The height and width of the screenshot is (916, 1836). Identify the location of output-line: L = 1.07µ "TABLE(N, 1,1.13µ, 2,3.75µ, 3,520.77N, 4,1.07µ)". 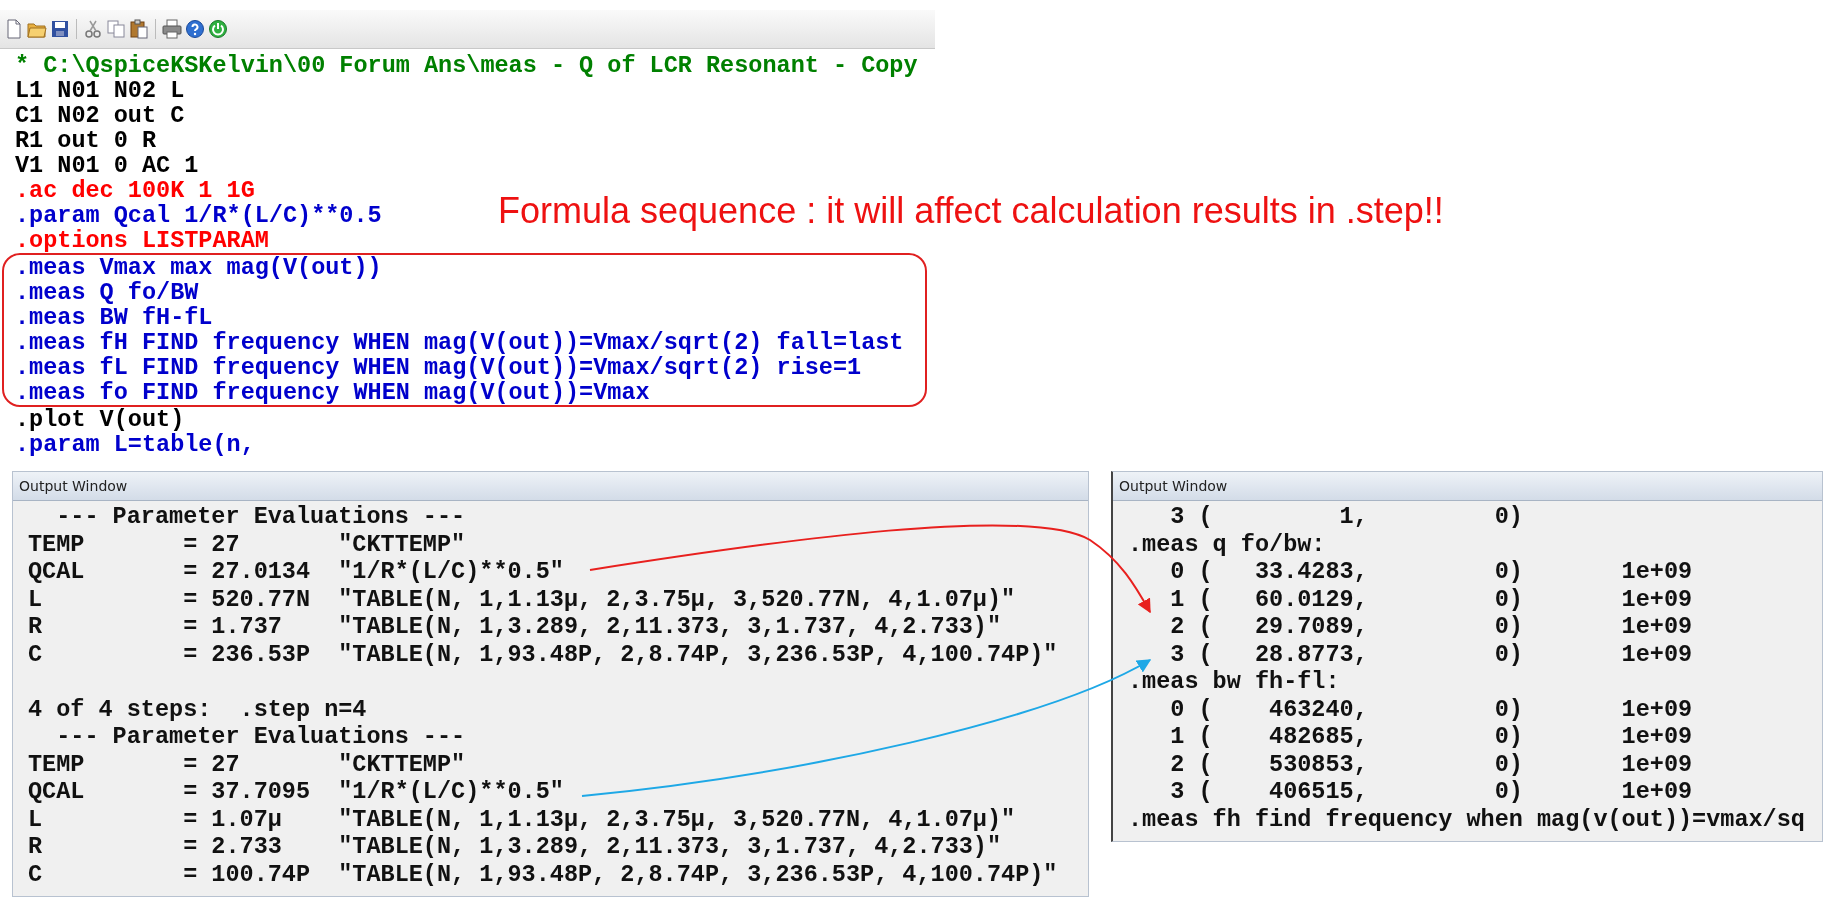
(522, 819).